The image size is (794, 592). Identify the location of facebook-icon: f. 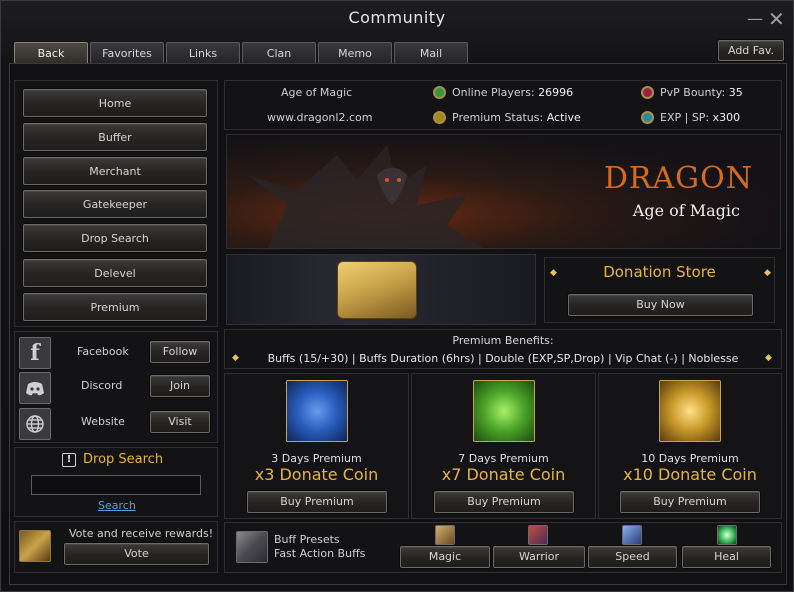
(35, 353).